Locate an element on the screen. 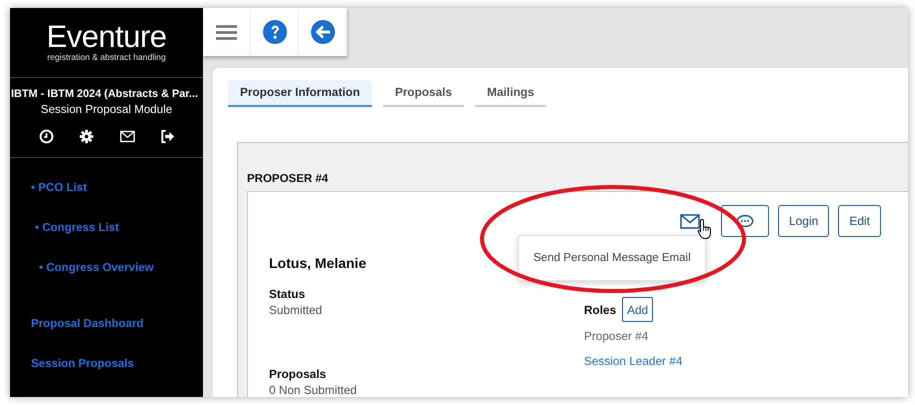 The image size is (915, 405). sidebar-link: Proposal Dashboard is located at coordinates (87, 337).